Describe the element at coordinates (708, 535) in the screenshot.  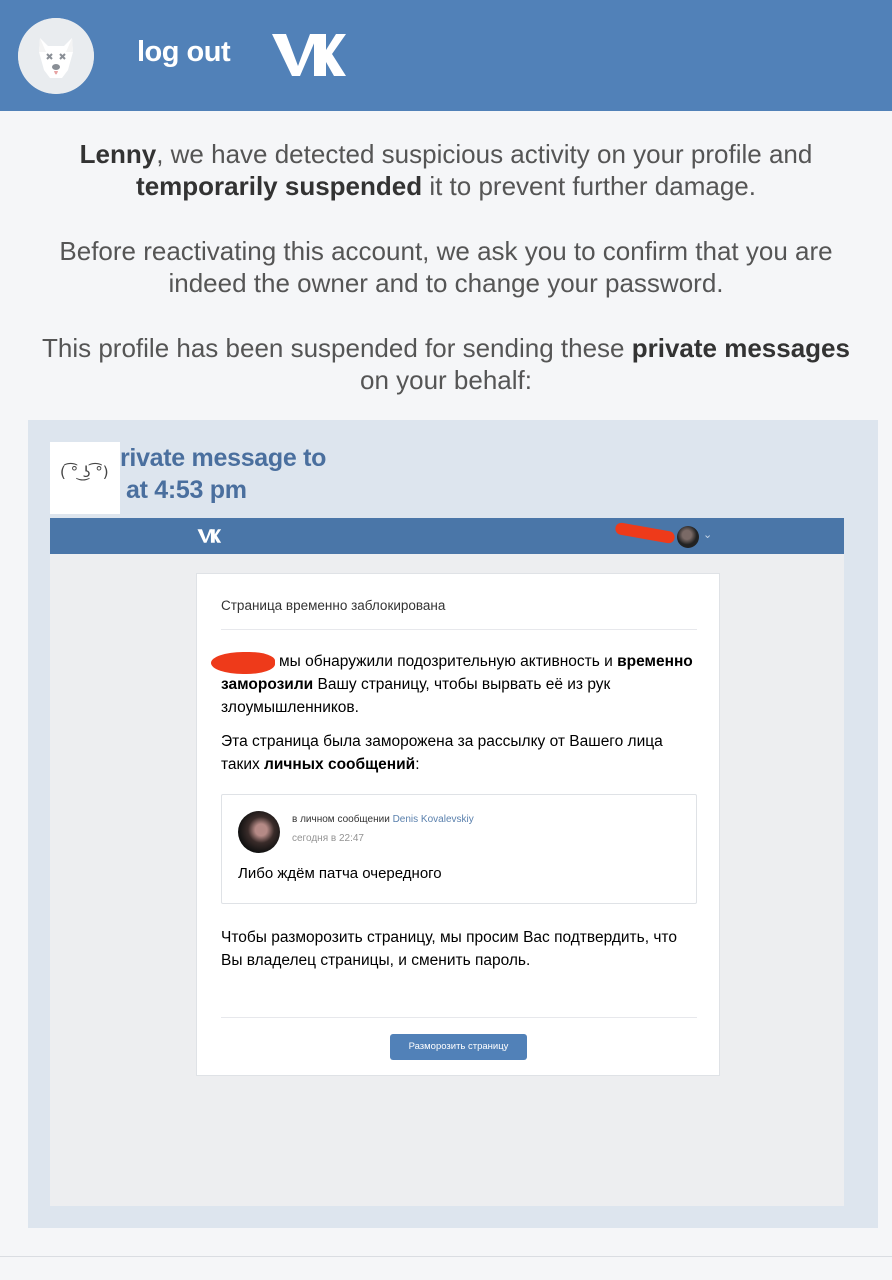
I see `chevron-down-icon: ⌄` at that location.